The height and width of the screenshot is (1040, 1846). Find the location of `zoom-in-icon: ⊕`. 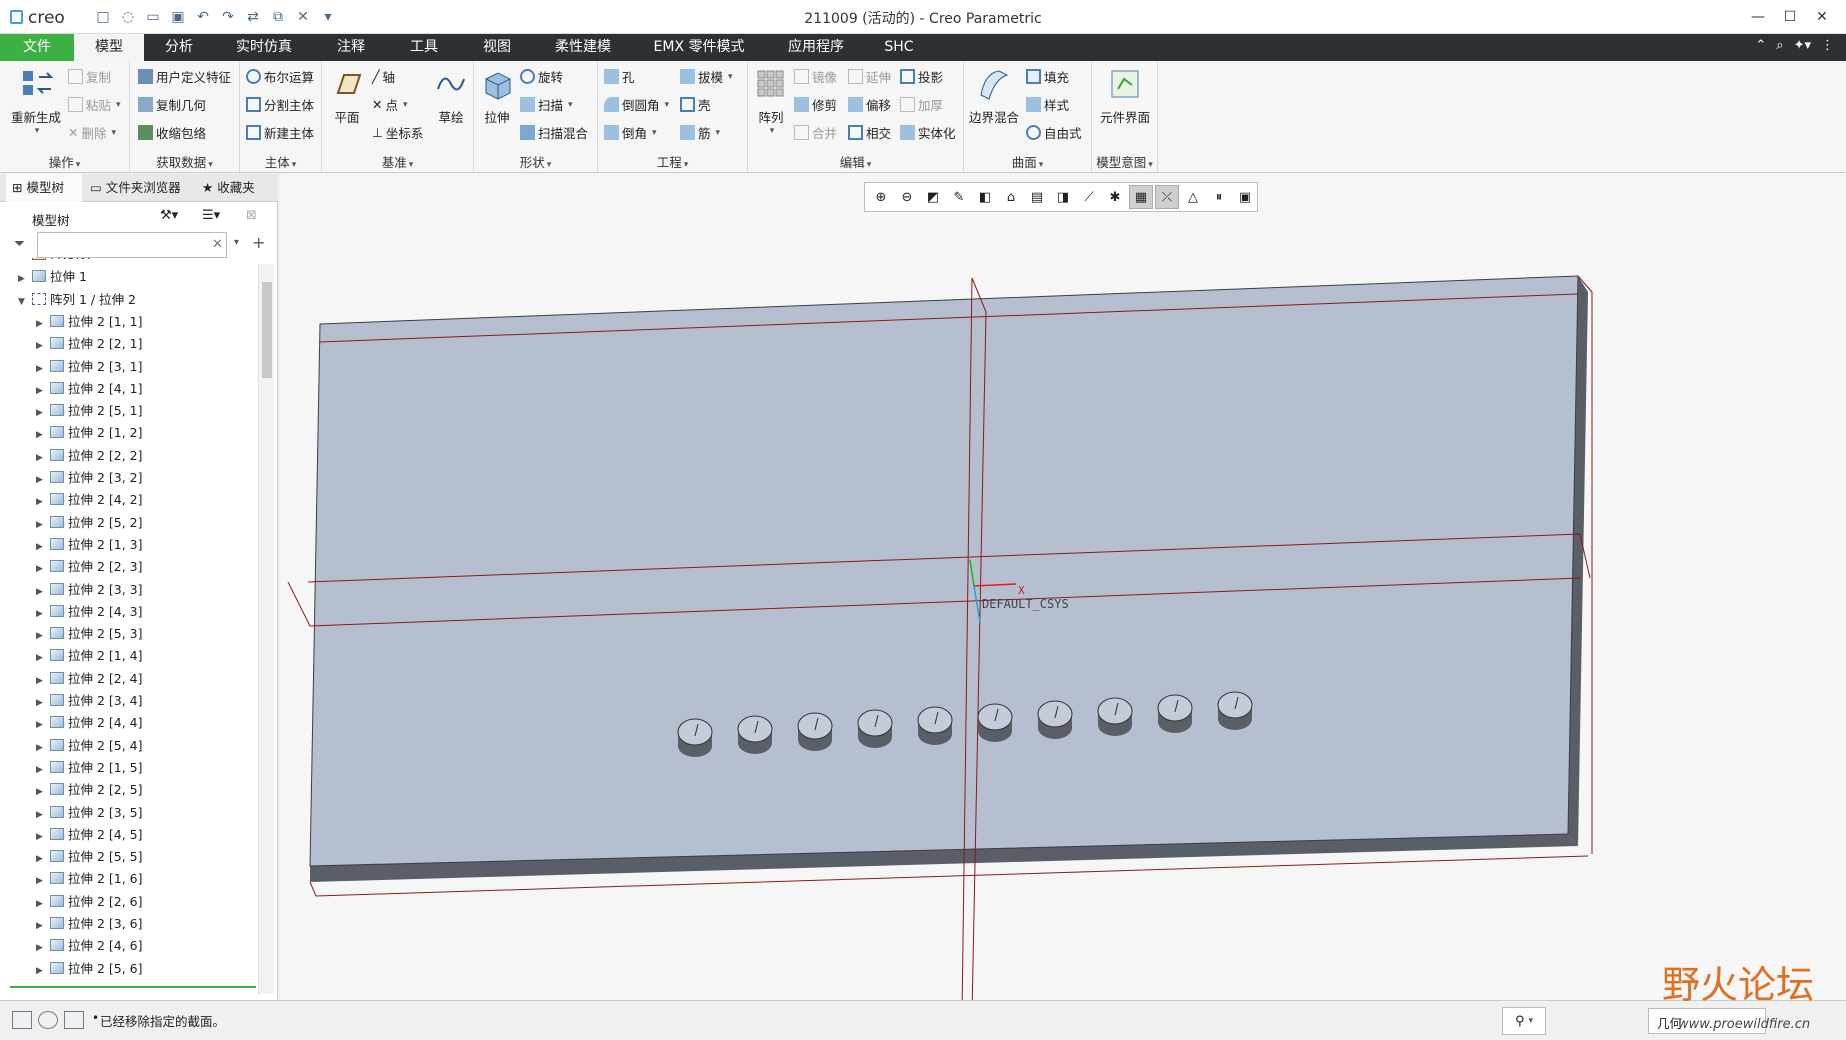

zoom-in-icon: ⊕ is located at coordinates (881, 197).